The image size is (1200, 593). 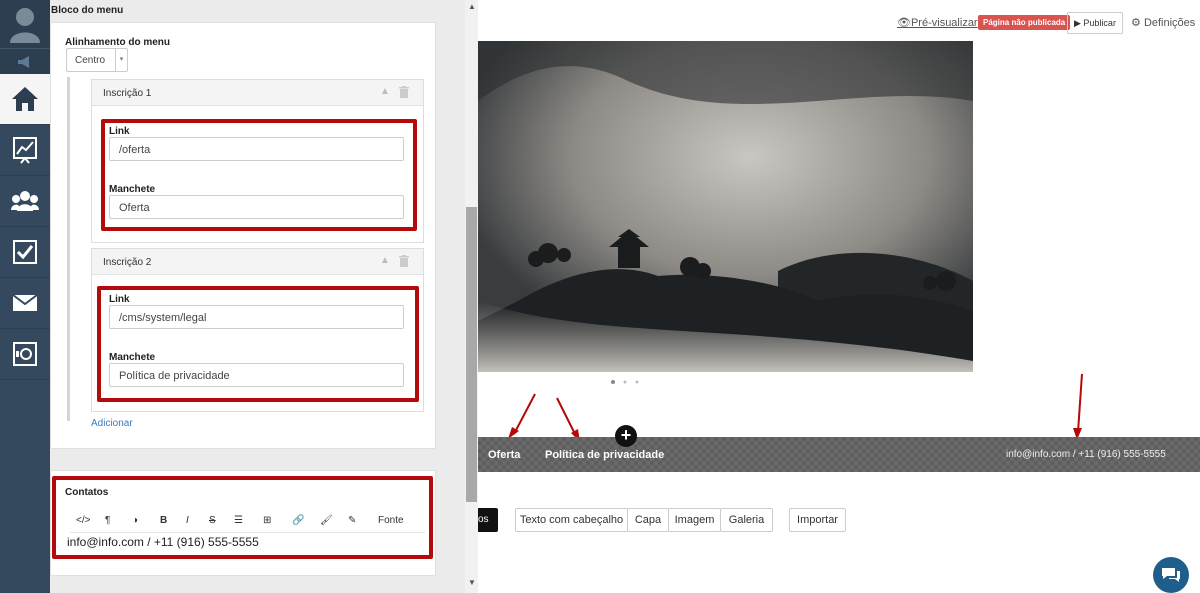 I want to click on home-icon, so click(x=25, y=99).